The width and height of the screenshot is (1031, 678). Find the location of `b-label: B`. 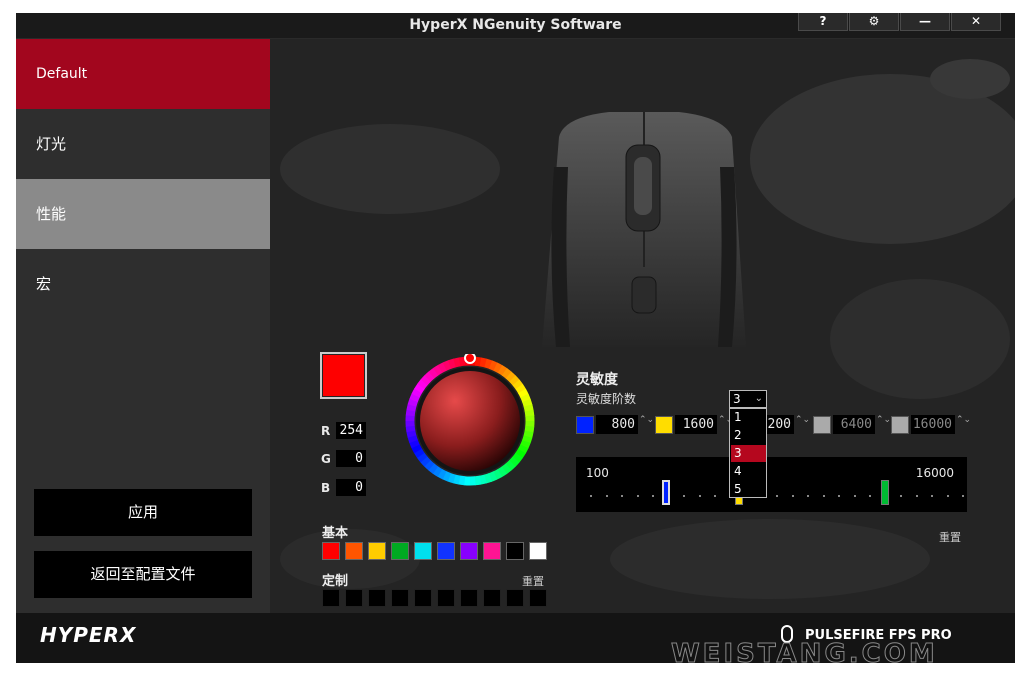

b-label: B is located at coordinates (326, 488).